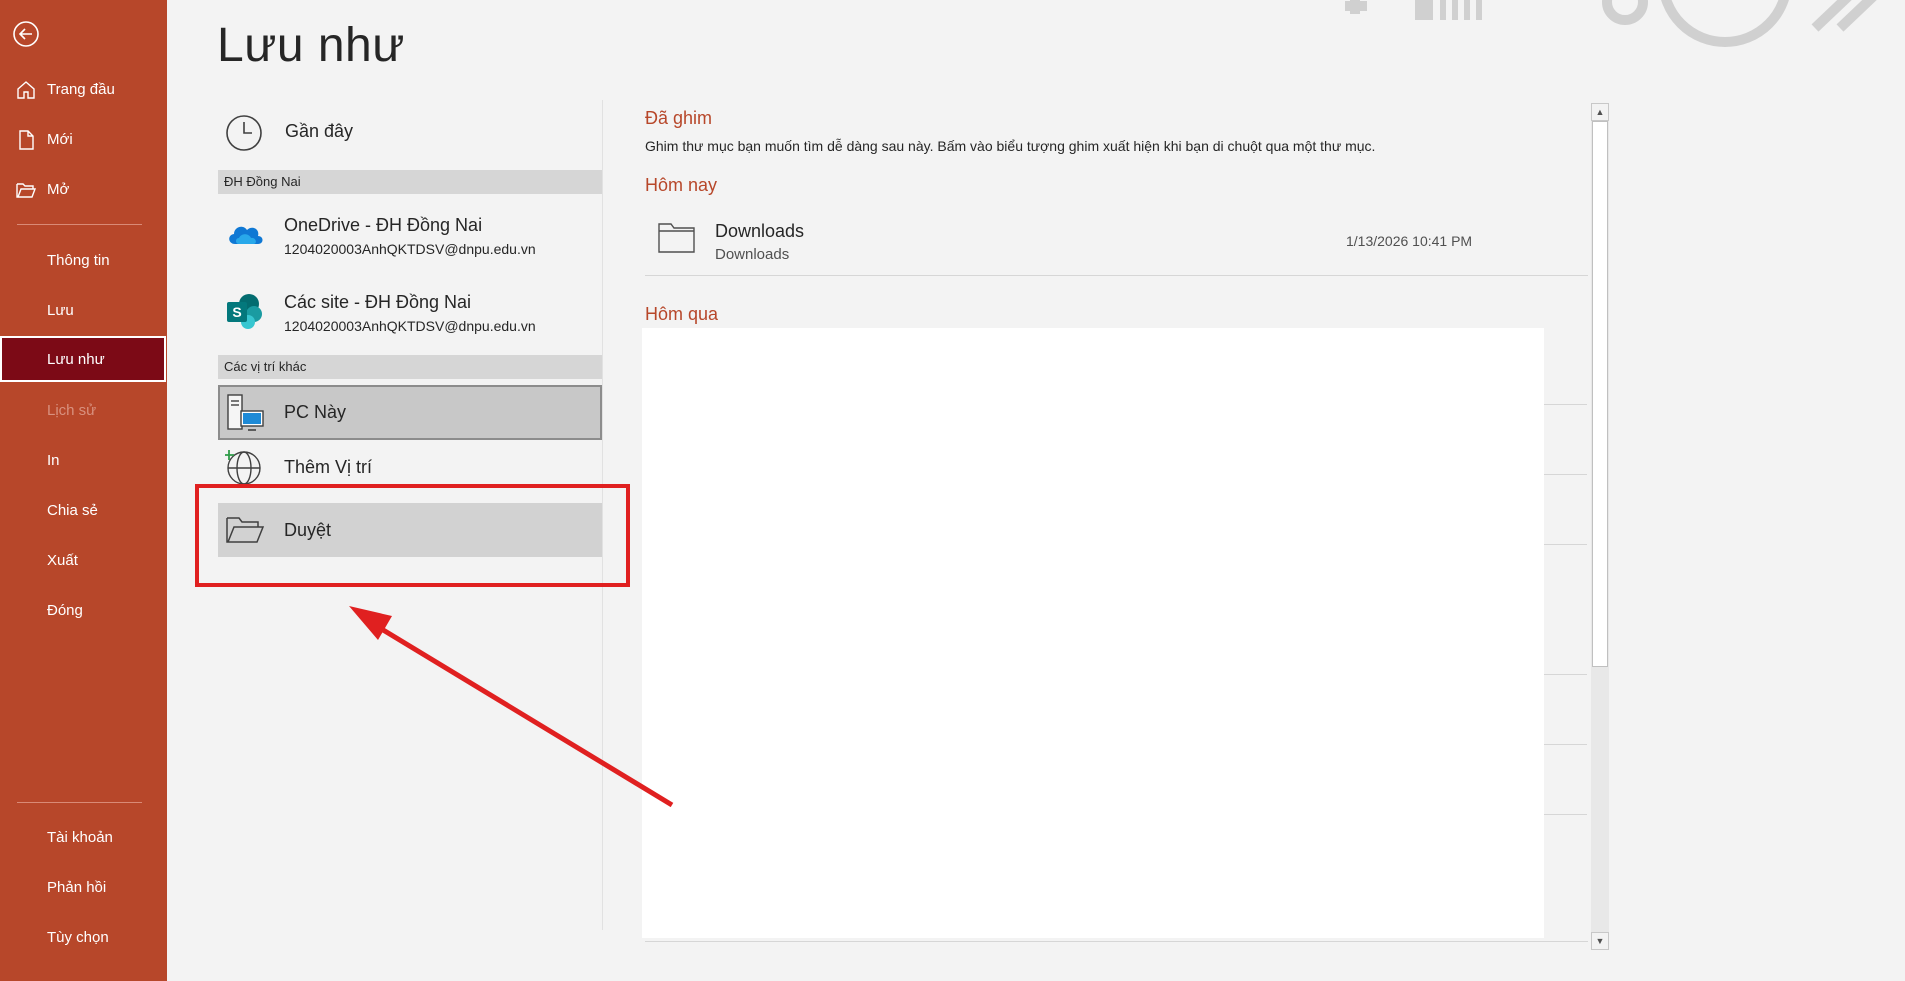 The width and height of the screenshot is (1905, 981). What do you see at coordinates (78, 937) in the screenshot?
I see `nav-options-label: Tùy chọn` at bounding box center [78, 937].